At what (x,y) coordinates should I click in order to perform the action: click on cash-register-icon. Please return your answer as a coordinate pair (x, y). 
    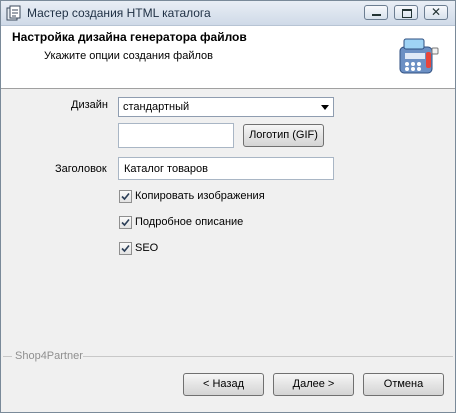
    Looking at the image, I should click on (419, 56).